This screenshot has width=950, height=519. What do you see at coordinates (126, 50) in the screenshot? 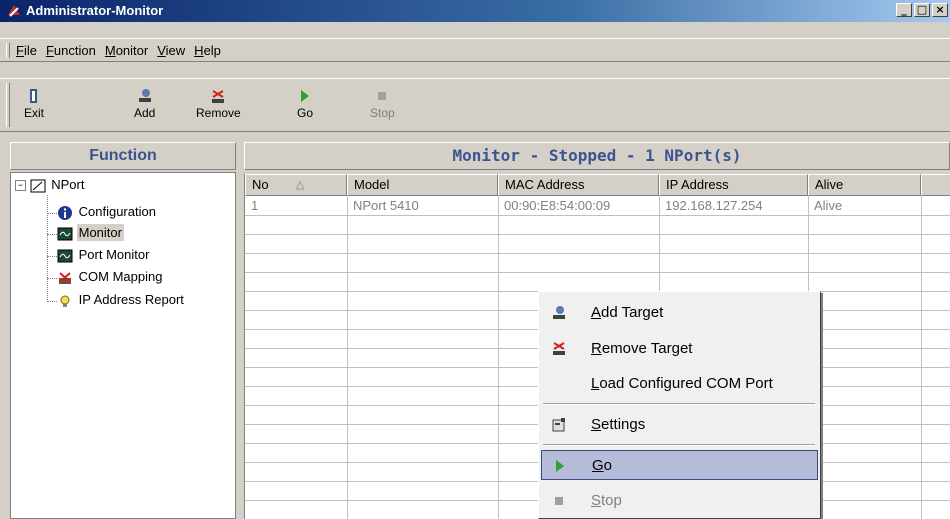
I see `menu-monitor: Monitor` at bounding box center [126, 50].